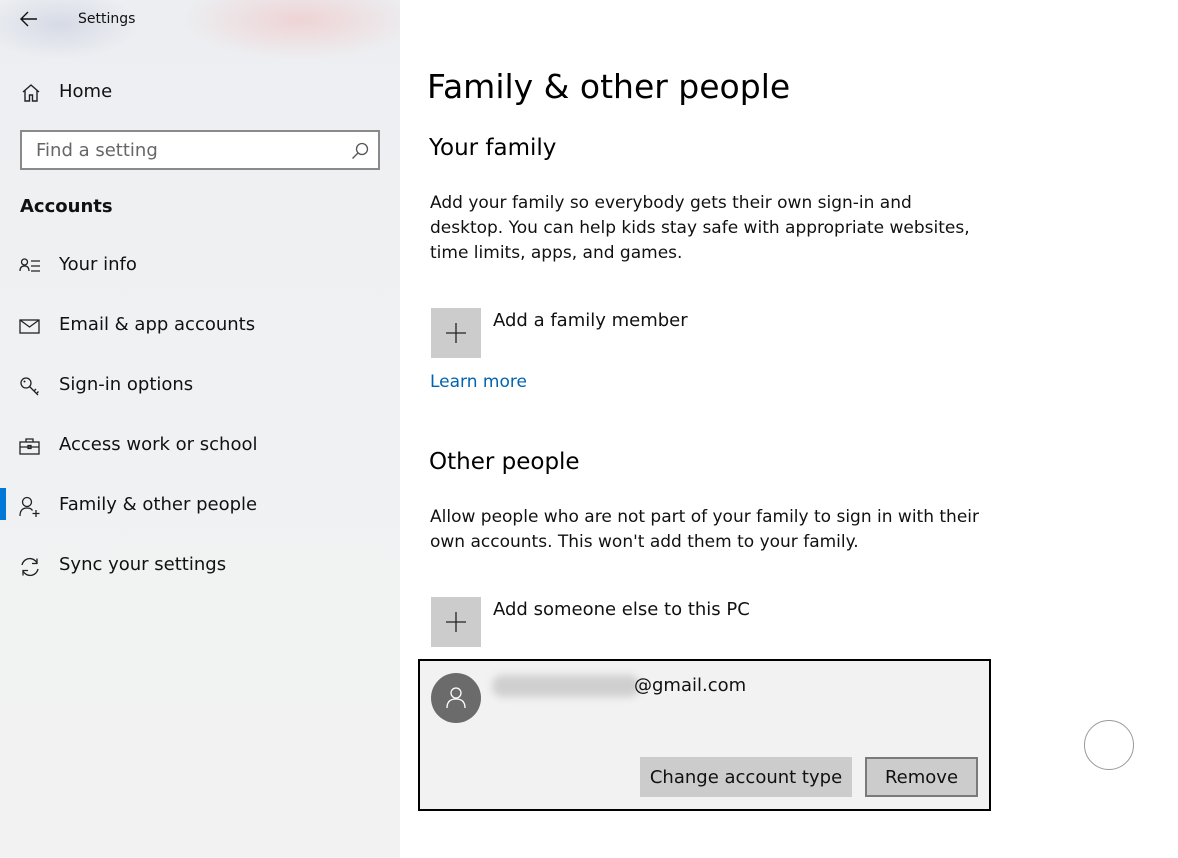  What do you see at coordinates (704, 735) in the screenshot?
I see `account-card: @gmail.com Change account type Remove` at bounding box center [704, 735].